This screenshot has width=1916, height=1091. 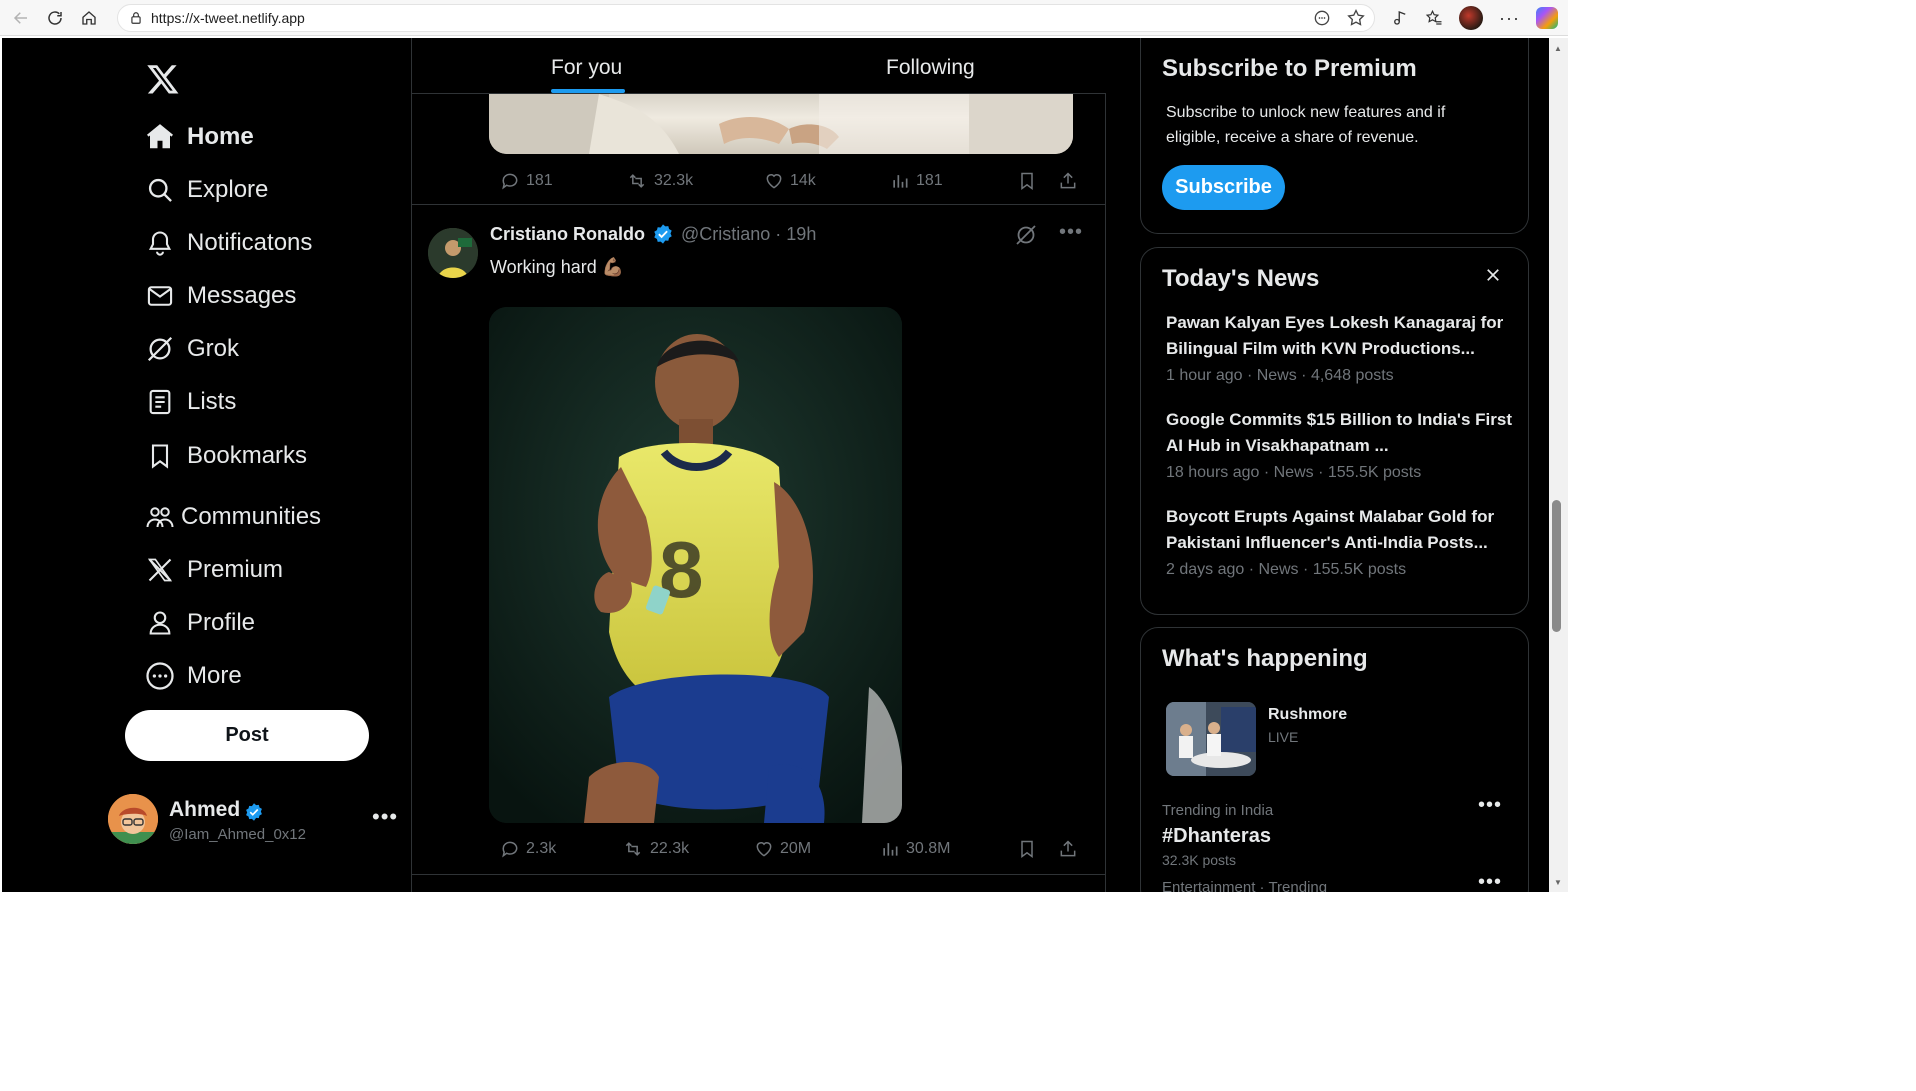 I want to click on home-browser-button, so click(x=89, y=18).